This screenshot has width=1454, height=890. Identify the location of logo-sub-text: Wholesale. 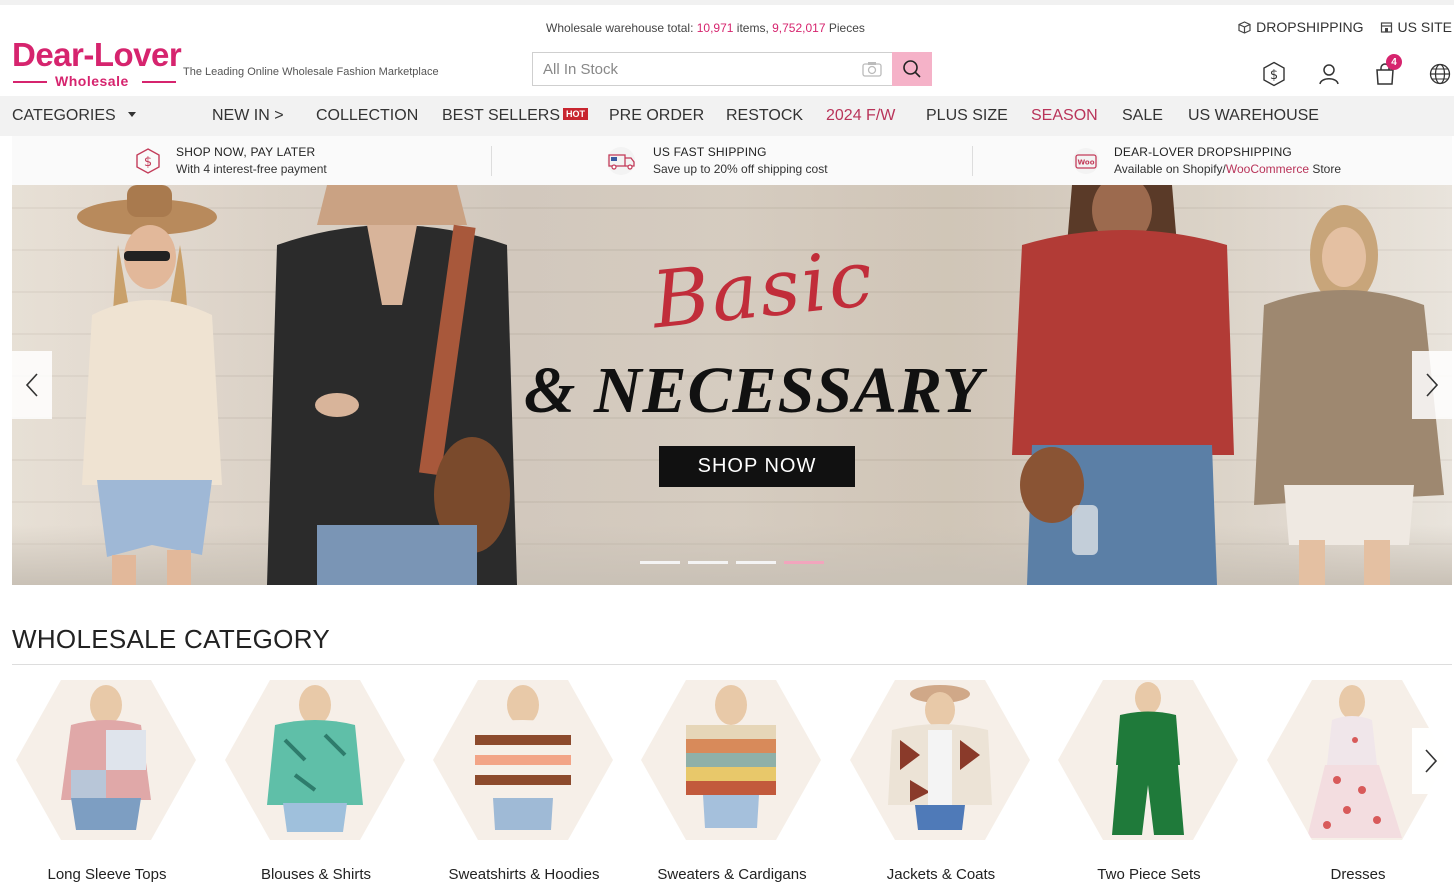
(92, 81).